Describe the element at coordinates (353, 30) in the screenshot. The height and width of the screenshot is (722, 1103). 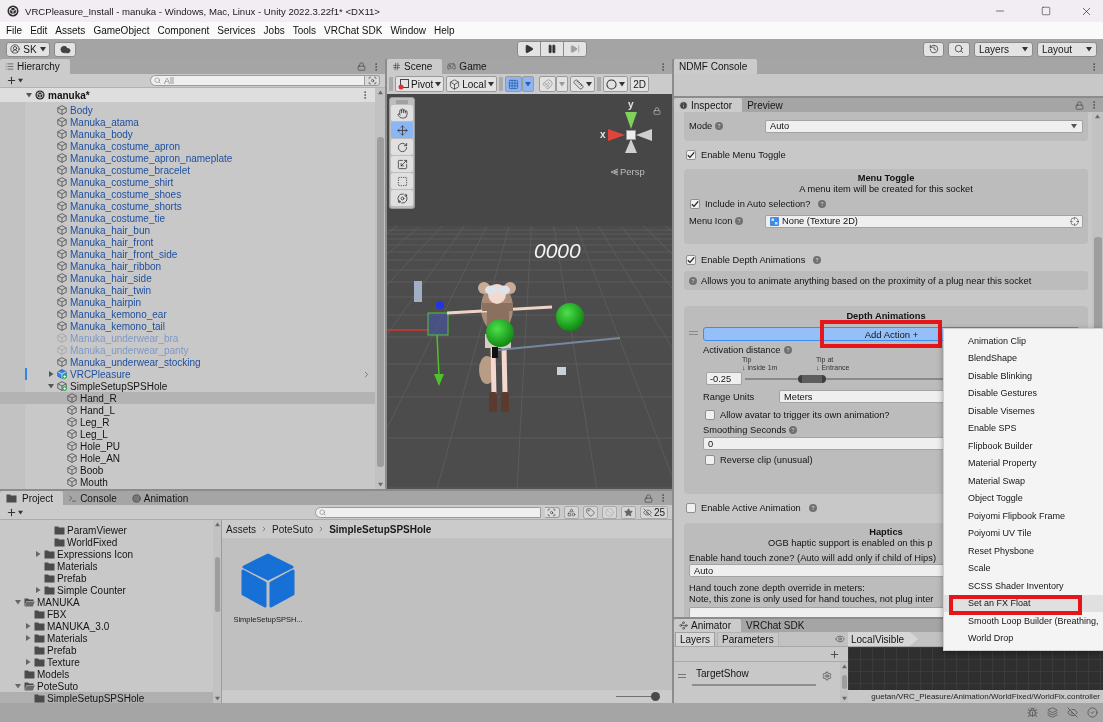
I see `menu-item: VRChat SDK` at that location.